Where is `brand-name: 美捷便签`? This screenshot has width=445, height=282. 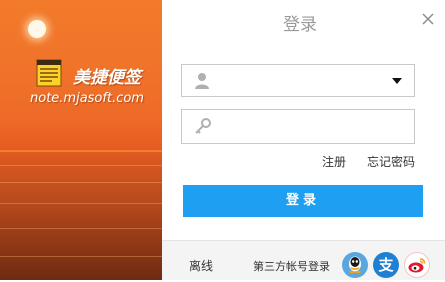
brand-name: 美捷便签 is located at coordinates (107, 78).